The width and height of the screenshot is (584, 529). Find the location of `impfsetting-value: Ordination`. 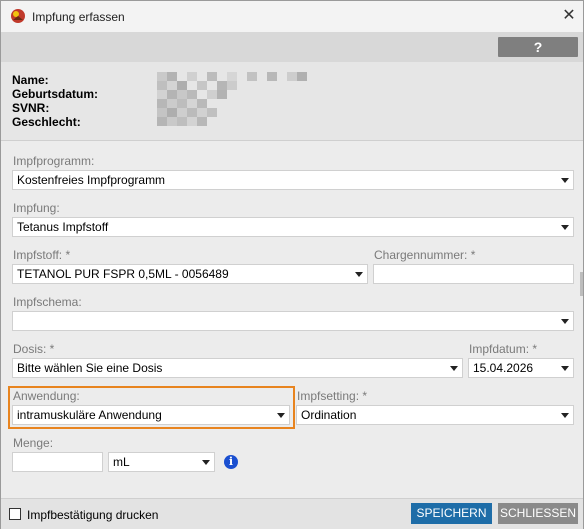

impfsetting-value: Ordination is located at coordinates (329, 415).